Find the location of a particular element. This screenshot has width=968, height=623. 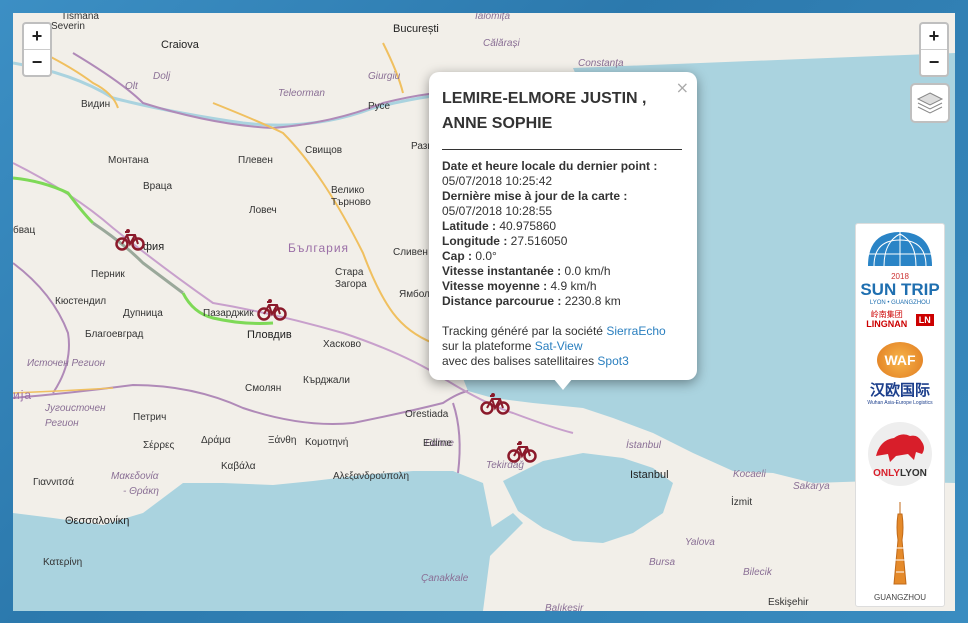

map-label: Русе is located at coordinates (379, 106).